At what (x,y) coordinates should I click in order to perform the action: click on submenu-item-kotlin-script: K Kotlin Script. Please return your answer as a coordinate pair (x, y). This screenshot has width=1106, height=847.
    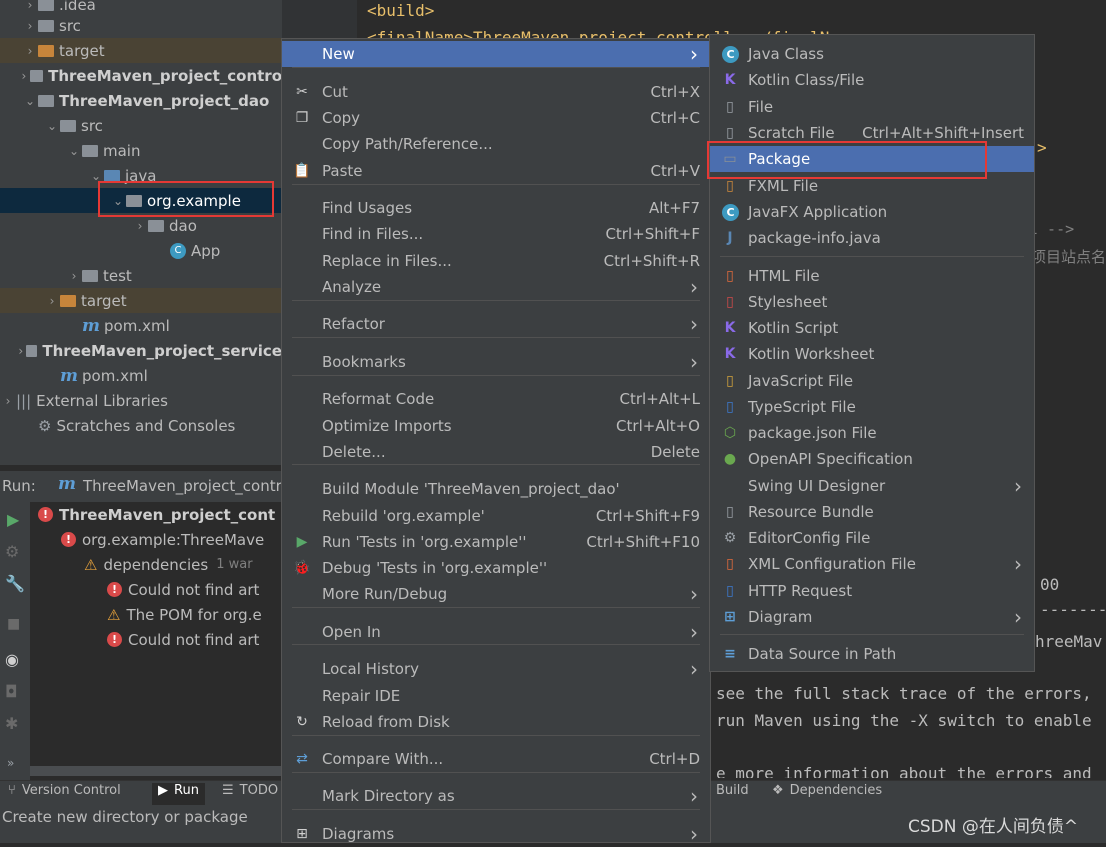
    Looking at the image, I should click on (872, 328).